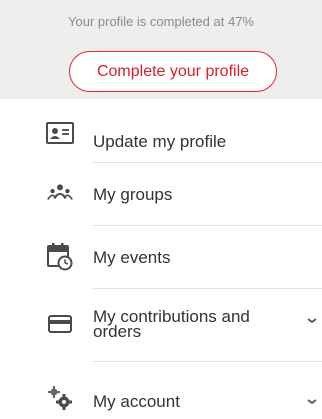  What do you see at coordinates (133, 194) in the screenshot?
I see `menu-item-label: My groups` at bounding box center [133, 194].